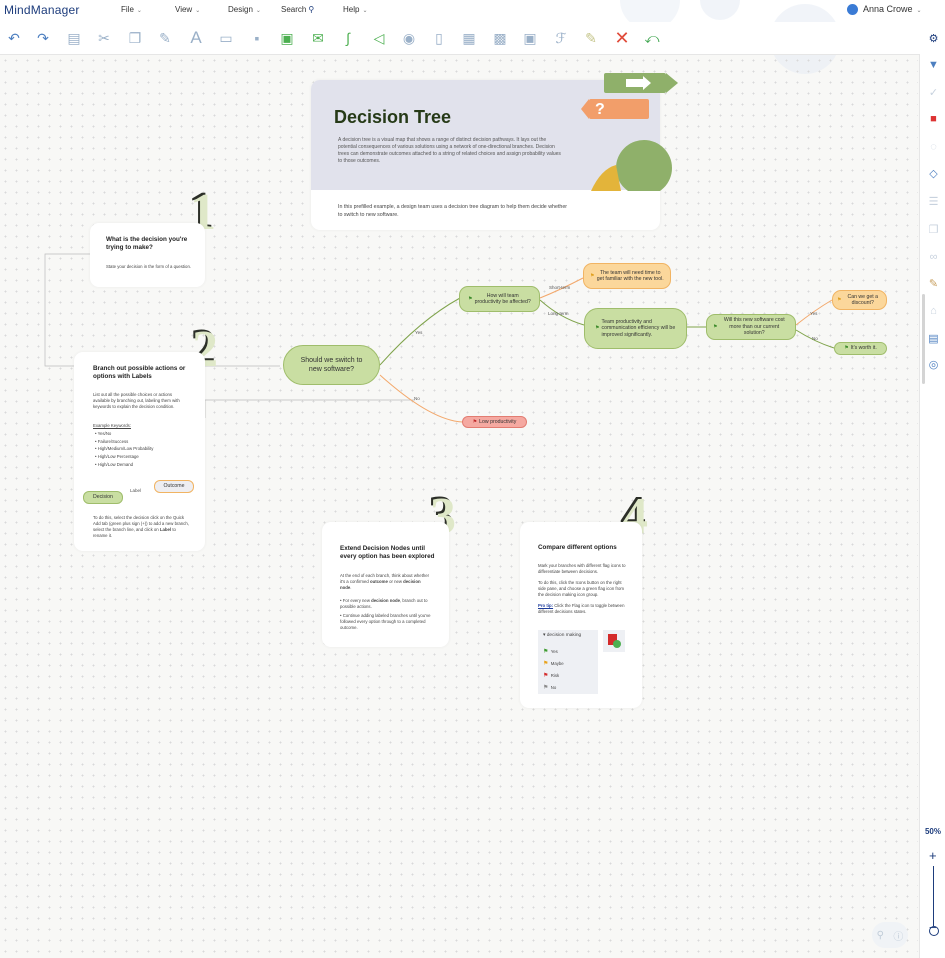 This screenshot has height=958, width=945. What do you see at coordinates (393, 117) in the screenshot?
I see `page-title: Decision Tree` at bounding box center [393, 117].